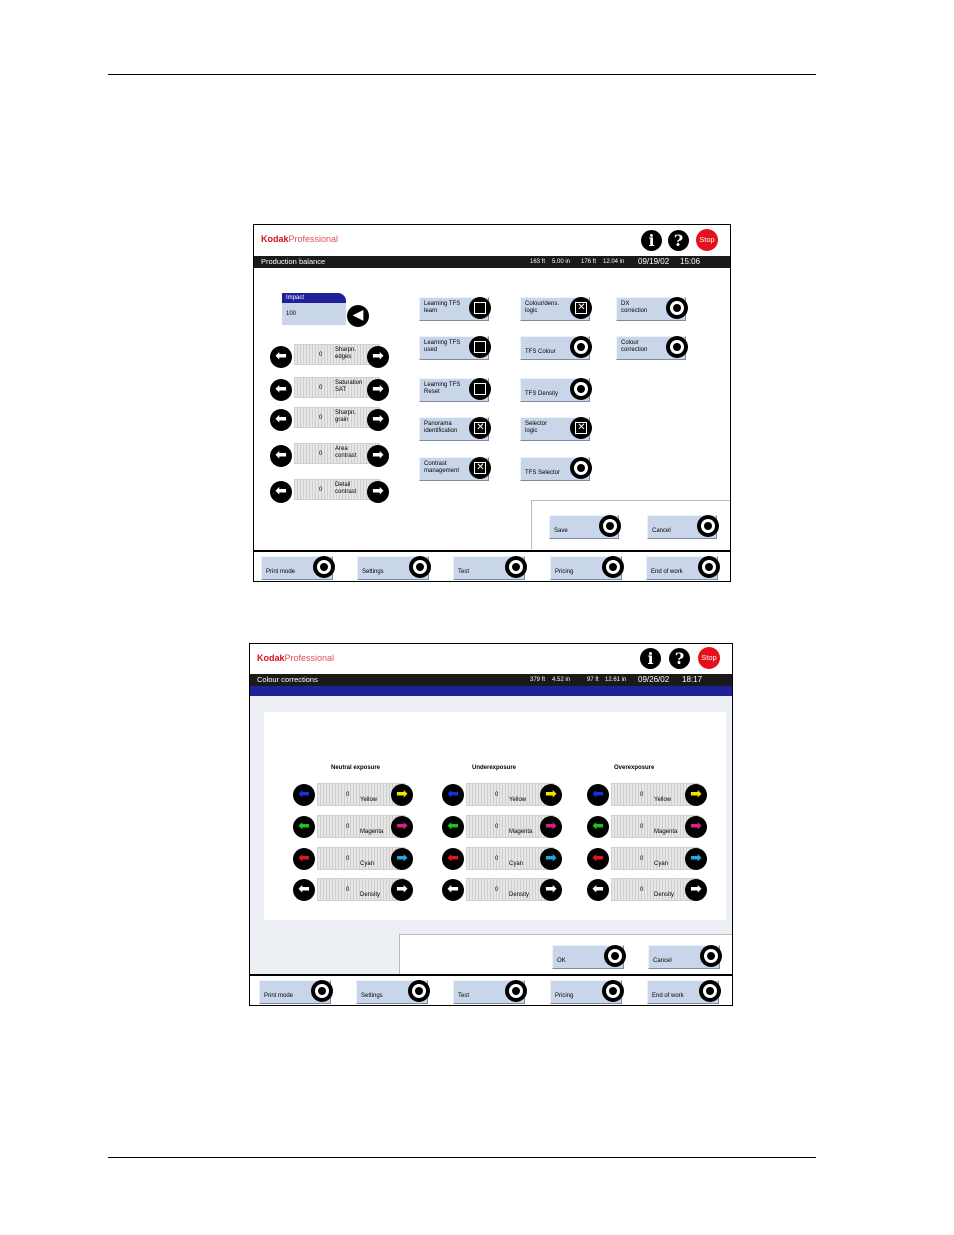 The width and height of the screenshot is (954, 1235). What do you see at coordinates (373, 572) in the screenshot?
I see `button-label: Settings` at bounding box center [373, 572].